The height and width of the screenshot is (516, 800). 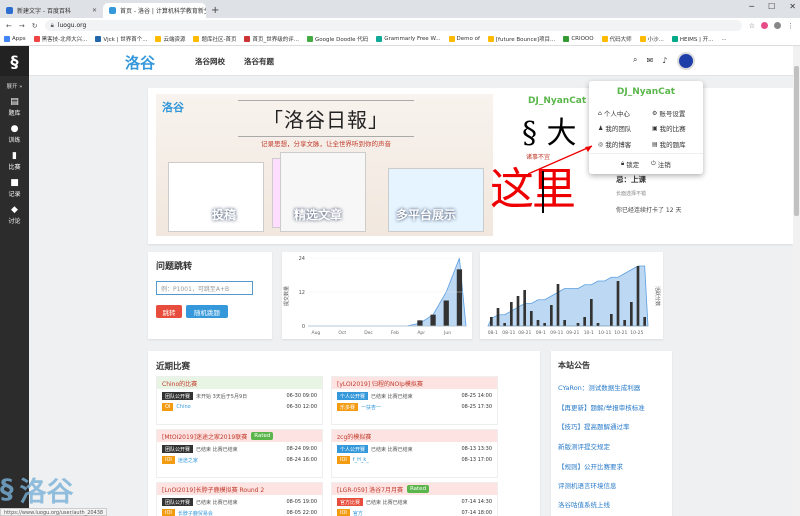 I want to click on contest-title: [MtOI2019]迷途之家2019联赛, so click(x=204, y=436).